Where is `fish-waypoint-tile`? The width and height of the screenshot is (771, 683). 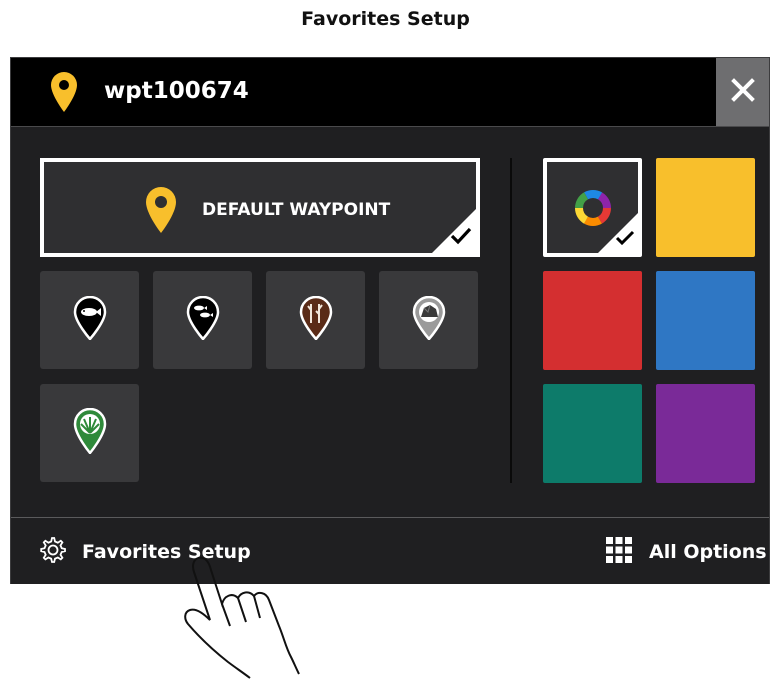
fish-waypoint-tile is located at coordinates (89, 320).